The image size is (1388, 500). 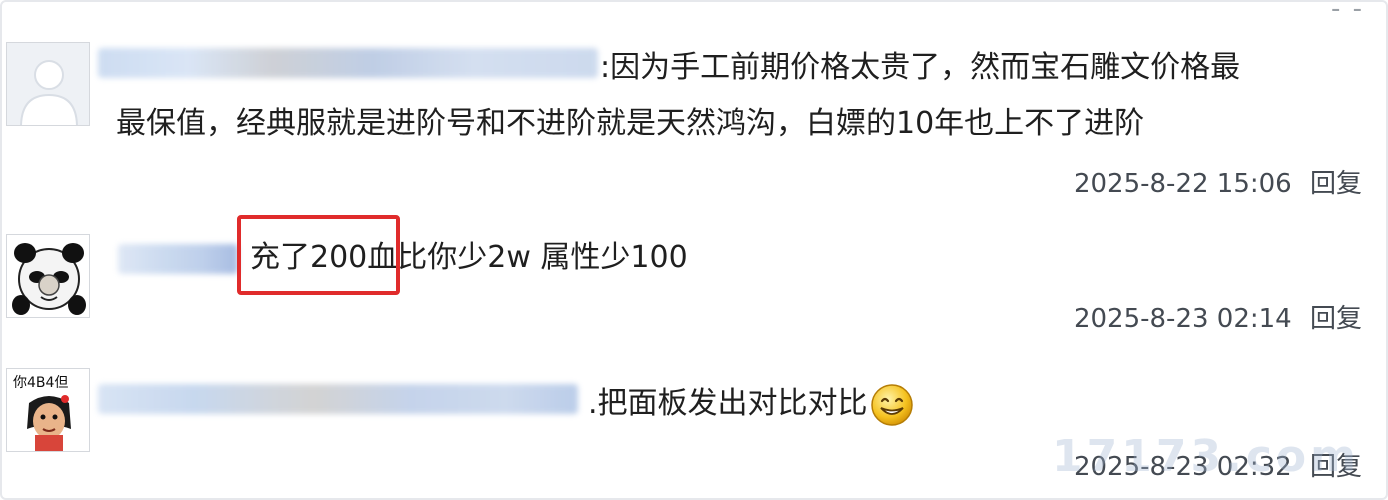 What do you see at coordinates (318, 255) in the screenshot?
I see `highlight-annotation` at bounding box center [318, 255].